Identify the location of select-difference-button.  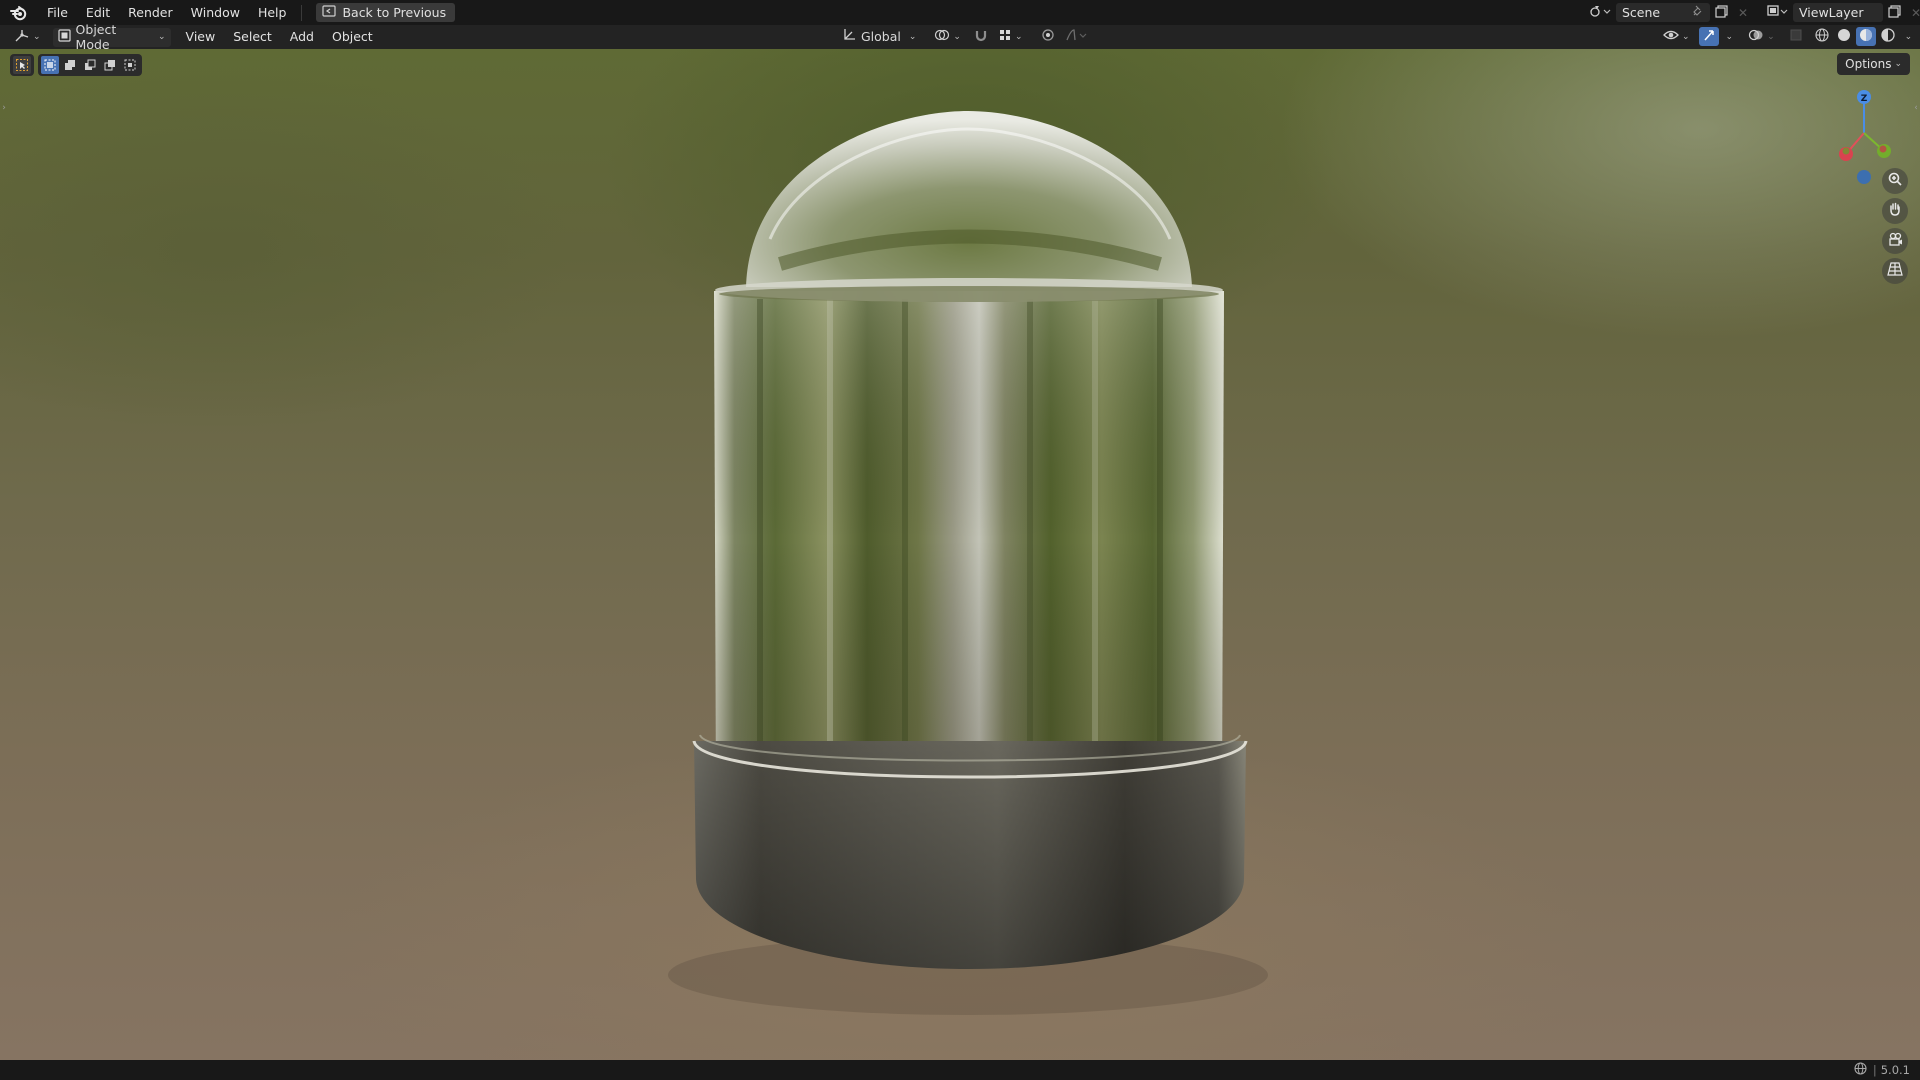
(110, 65).